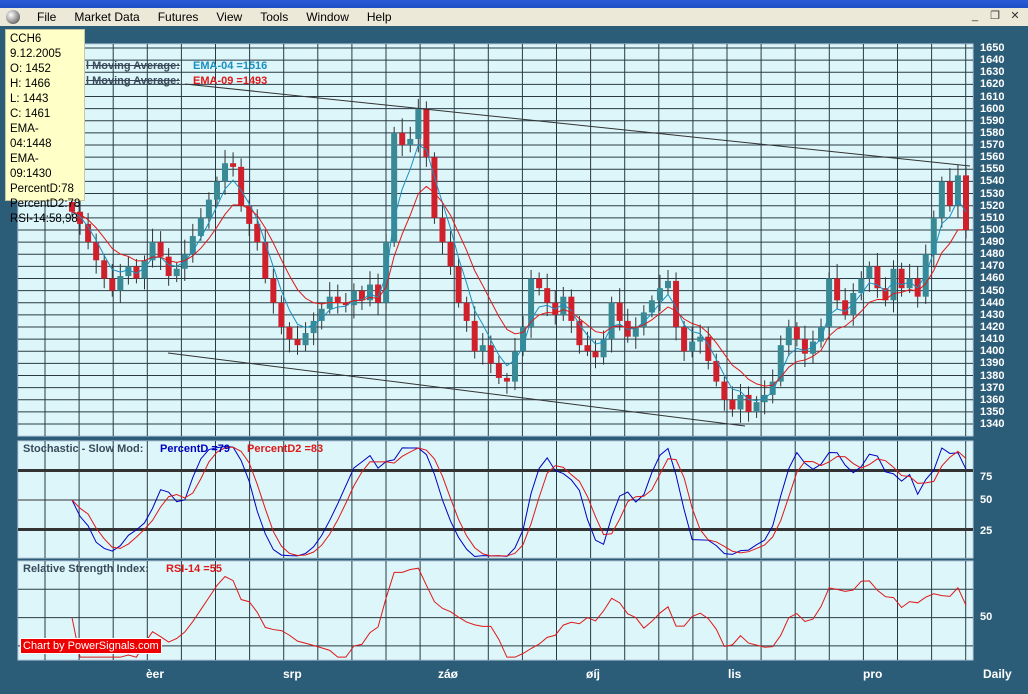  Describe the element at coordinates (274, 17) in the screenshot. I see `menu-tools: Tools` at that location.